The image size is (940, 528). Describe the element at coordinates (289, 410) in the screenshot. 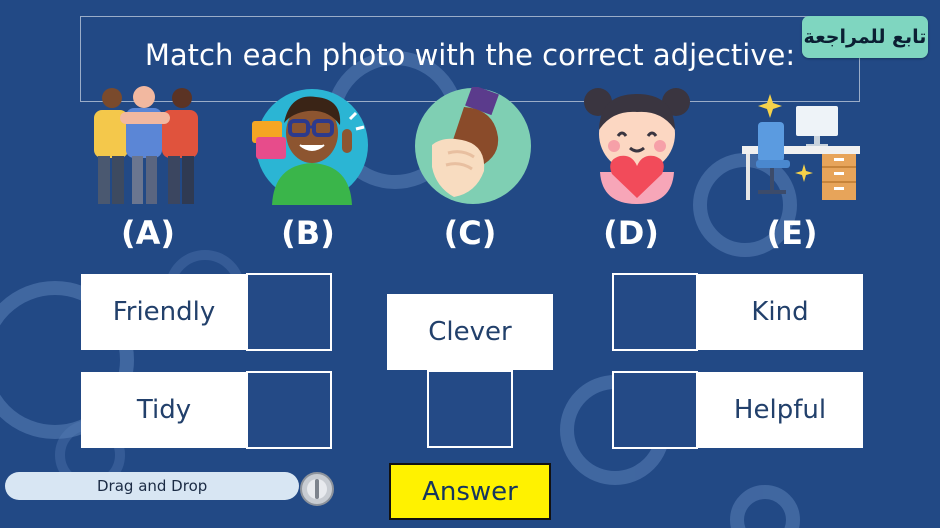

I see `drop-slot-tidy` at that location.